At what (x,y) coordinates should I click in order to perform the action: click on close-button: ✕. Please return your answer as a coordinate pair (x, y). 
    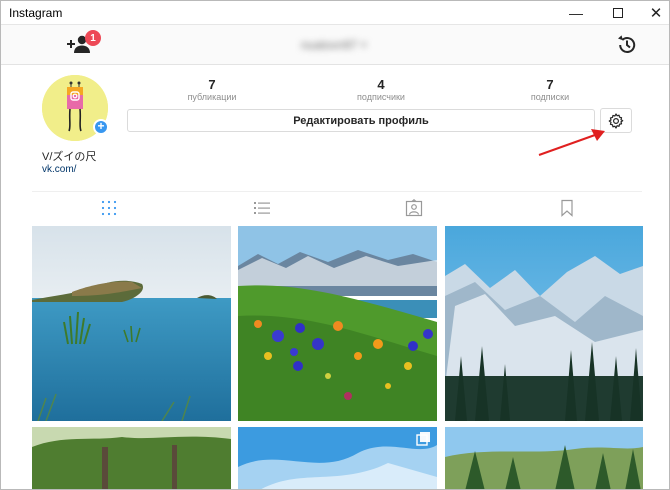
    Looking at the image, I should click on (652, 13).